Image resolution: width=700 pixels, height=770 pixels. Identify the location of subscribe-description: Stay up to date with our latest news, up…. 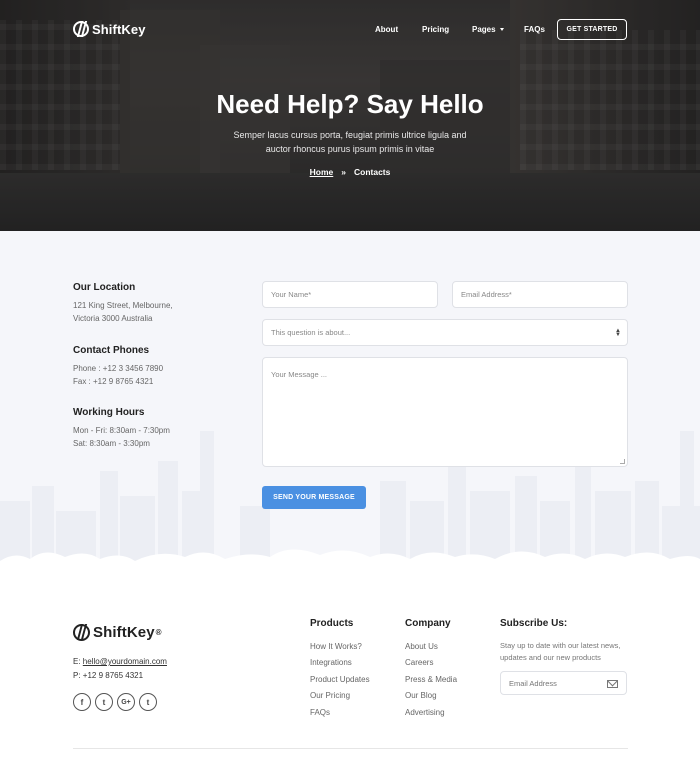
(560, 651).